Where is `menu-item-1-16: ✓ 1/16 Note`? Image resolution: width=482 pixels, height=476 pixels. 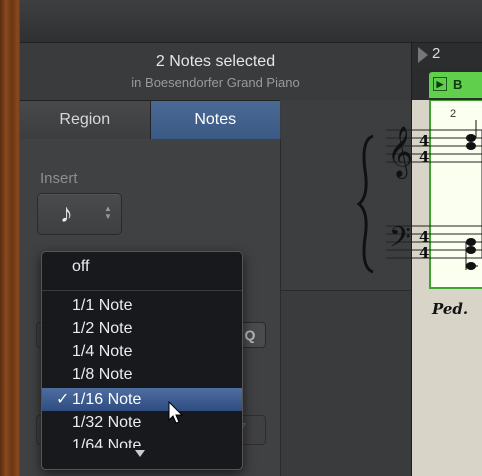 menu-item-1-16: ✓ 1/16 Note is located at coordinates (142, 399).